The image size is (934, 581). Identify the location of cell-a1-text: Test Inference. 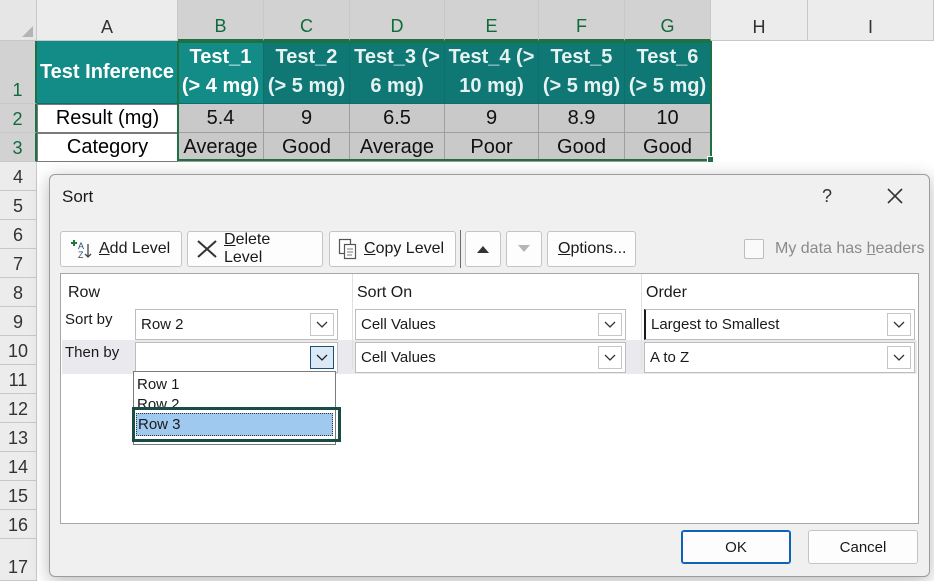
(107, 71).